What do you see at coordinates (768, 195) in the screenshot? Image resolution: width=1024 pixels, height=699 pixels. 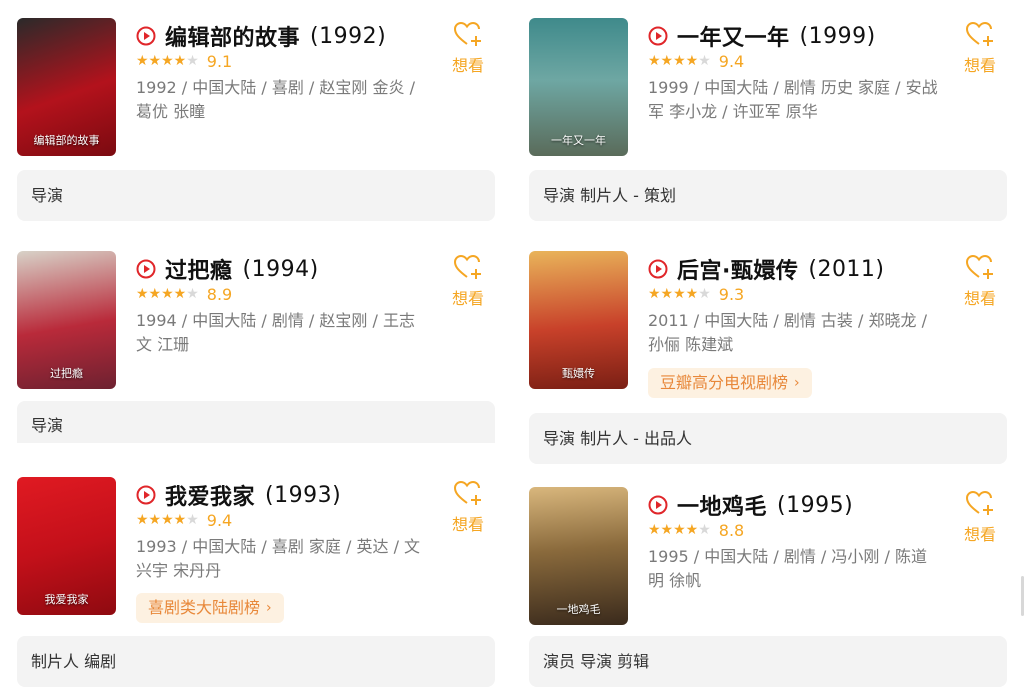 I see `role-bar: 导演 制片人 - 策划` at bounding box center [768, 195].